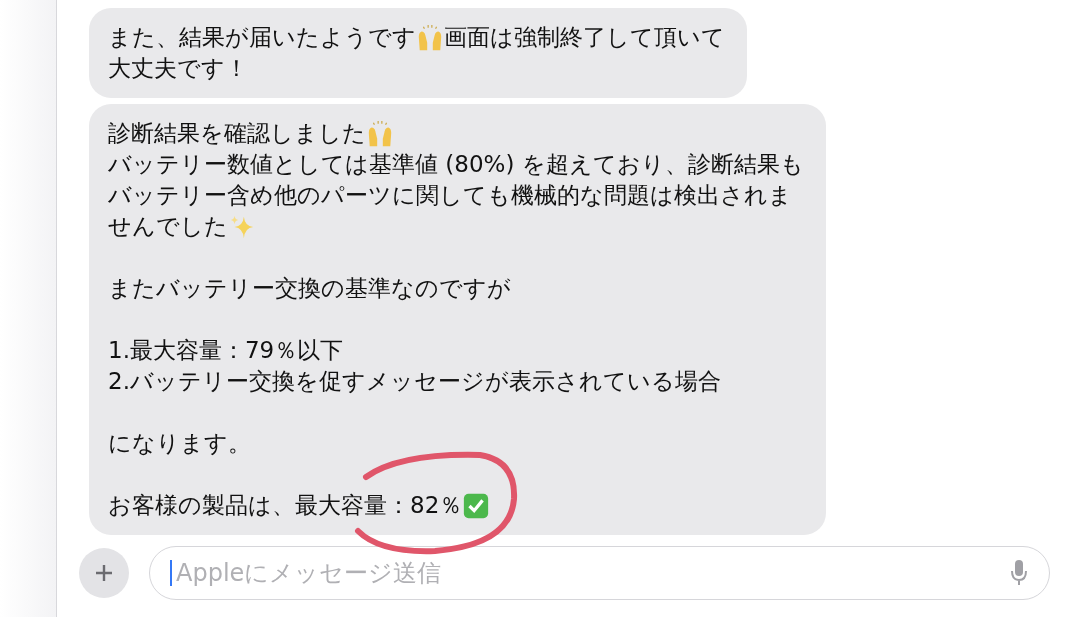  I want to click on plus-icon, so click(104, 573).